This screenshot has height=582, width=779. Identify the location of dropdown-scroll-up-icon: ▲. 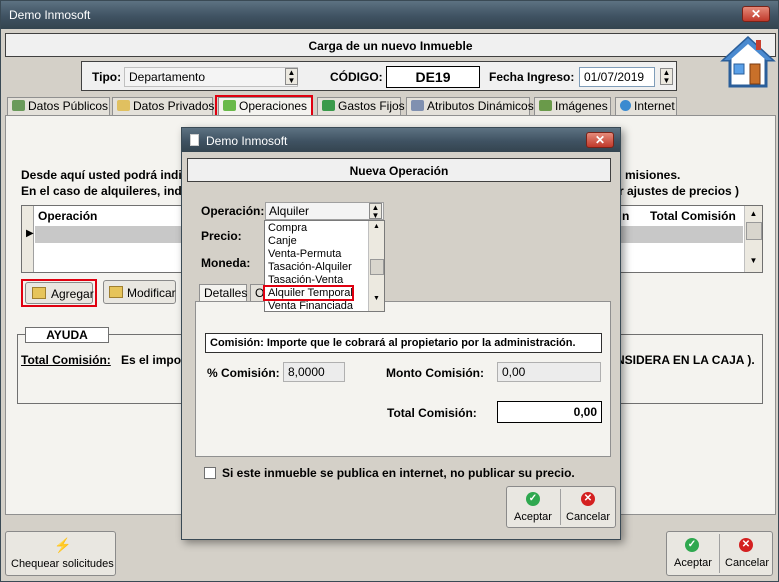
(376, 226).